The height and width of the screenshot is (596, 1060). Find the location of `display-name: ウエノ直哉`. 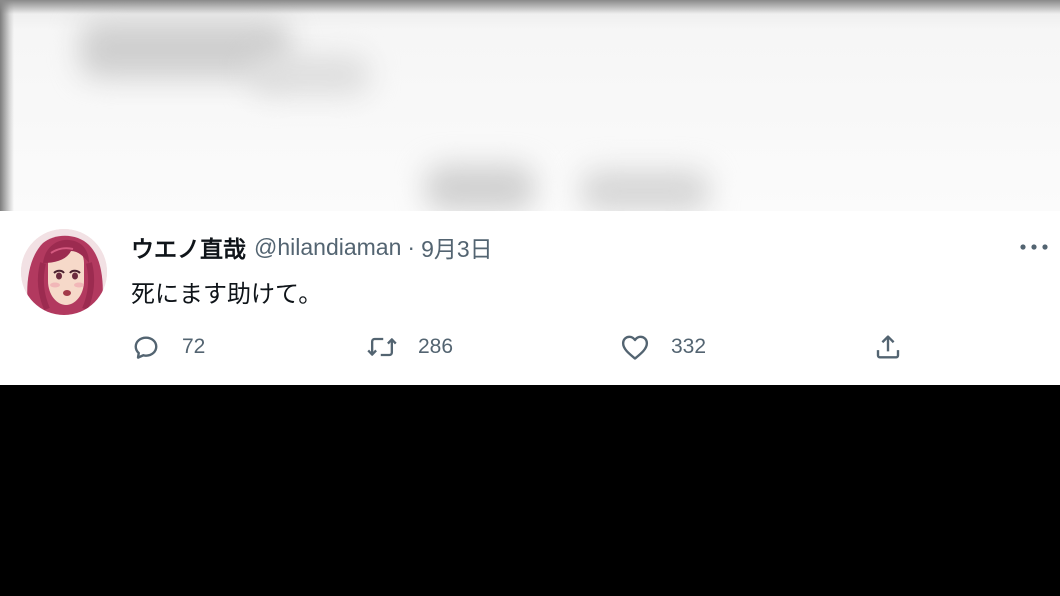

display-name: ウエノ直哉 is located at coordinates (188, 247).